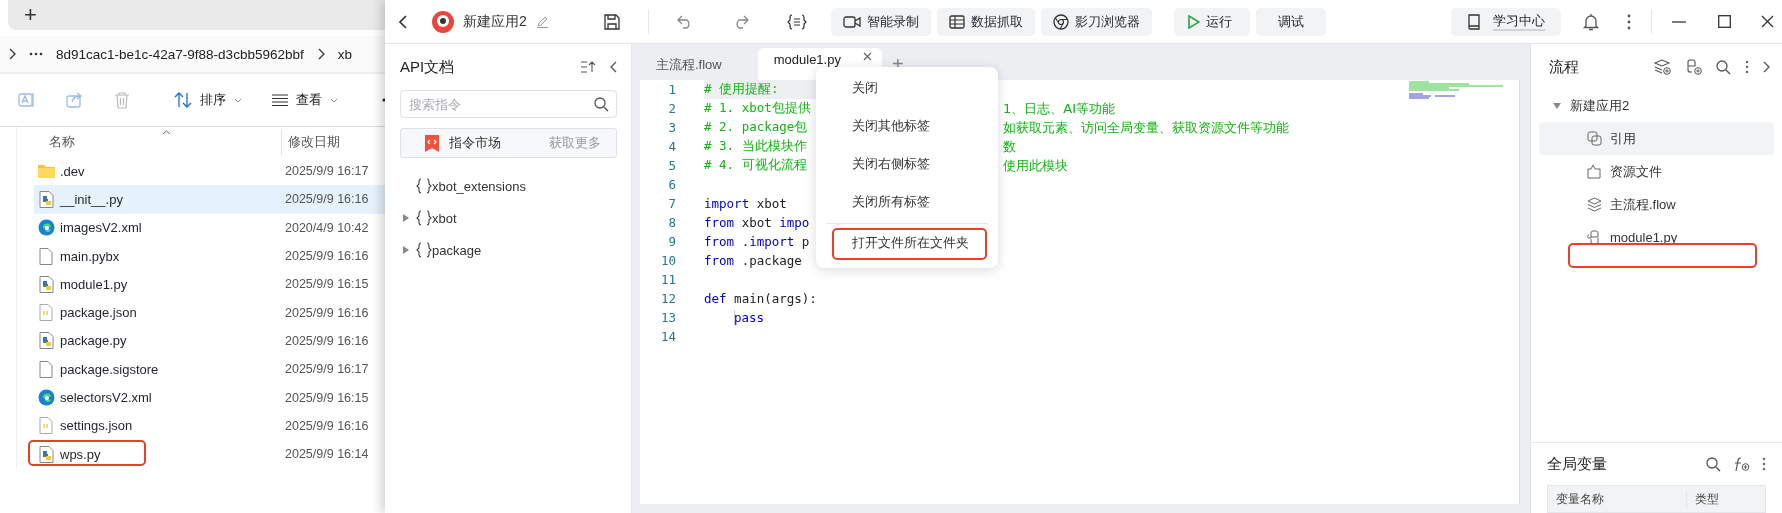  What do you see at coordinates (209, 312) in the screenshot?
I see `file-row: package.json 2025/9/9 16:16` at bounding box center [209, 312].